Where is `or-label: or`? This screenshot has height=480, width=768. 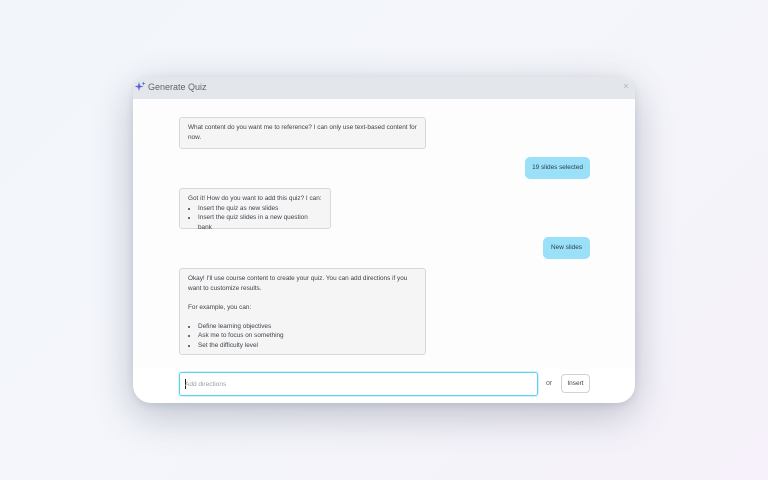
or-label: or is located at coordinates (549, 383).